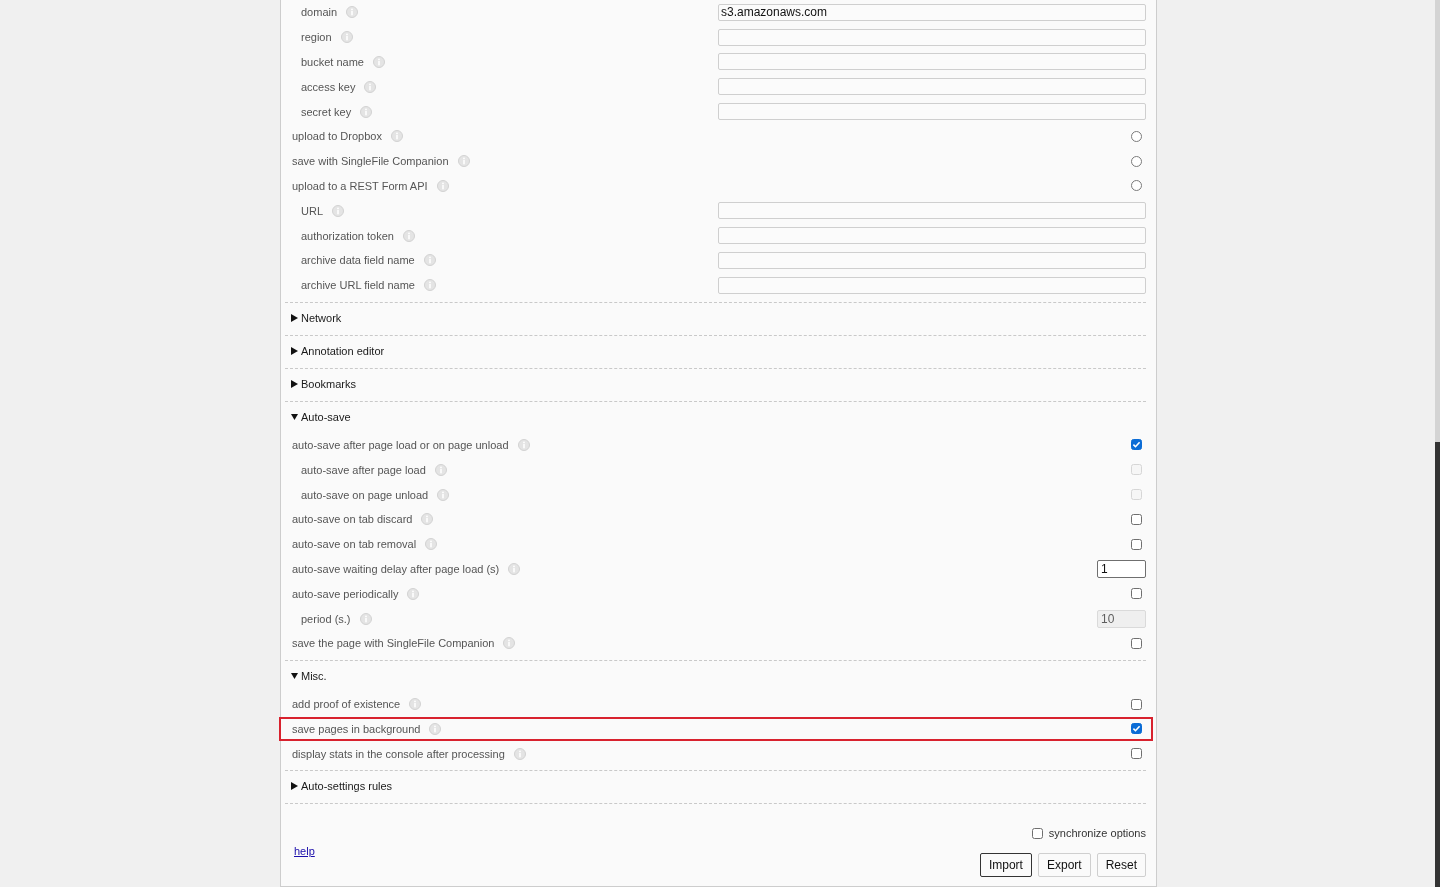 The width and height of the screenshot is (1440, 887). What do you see at coordinates (358, 285) in the screenshot?
I see `option-label: archive URL field name` at bounding box center [358, 285].